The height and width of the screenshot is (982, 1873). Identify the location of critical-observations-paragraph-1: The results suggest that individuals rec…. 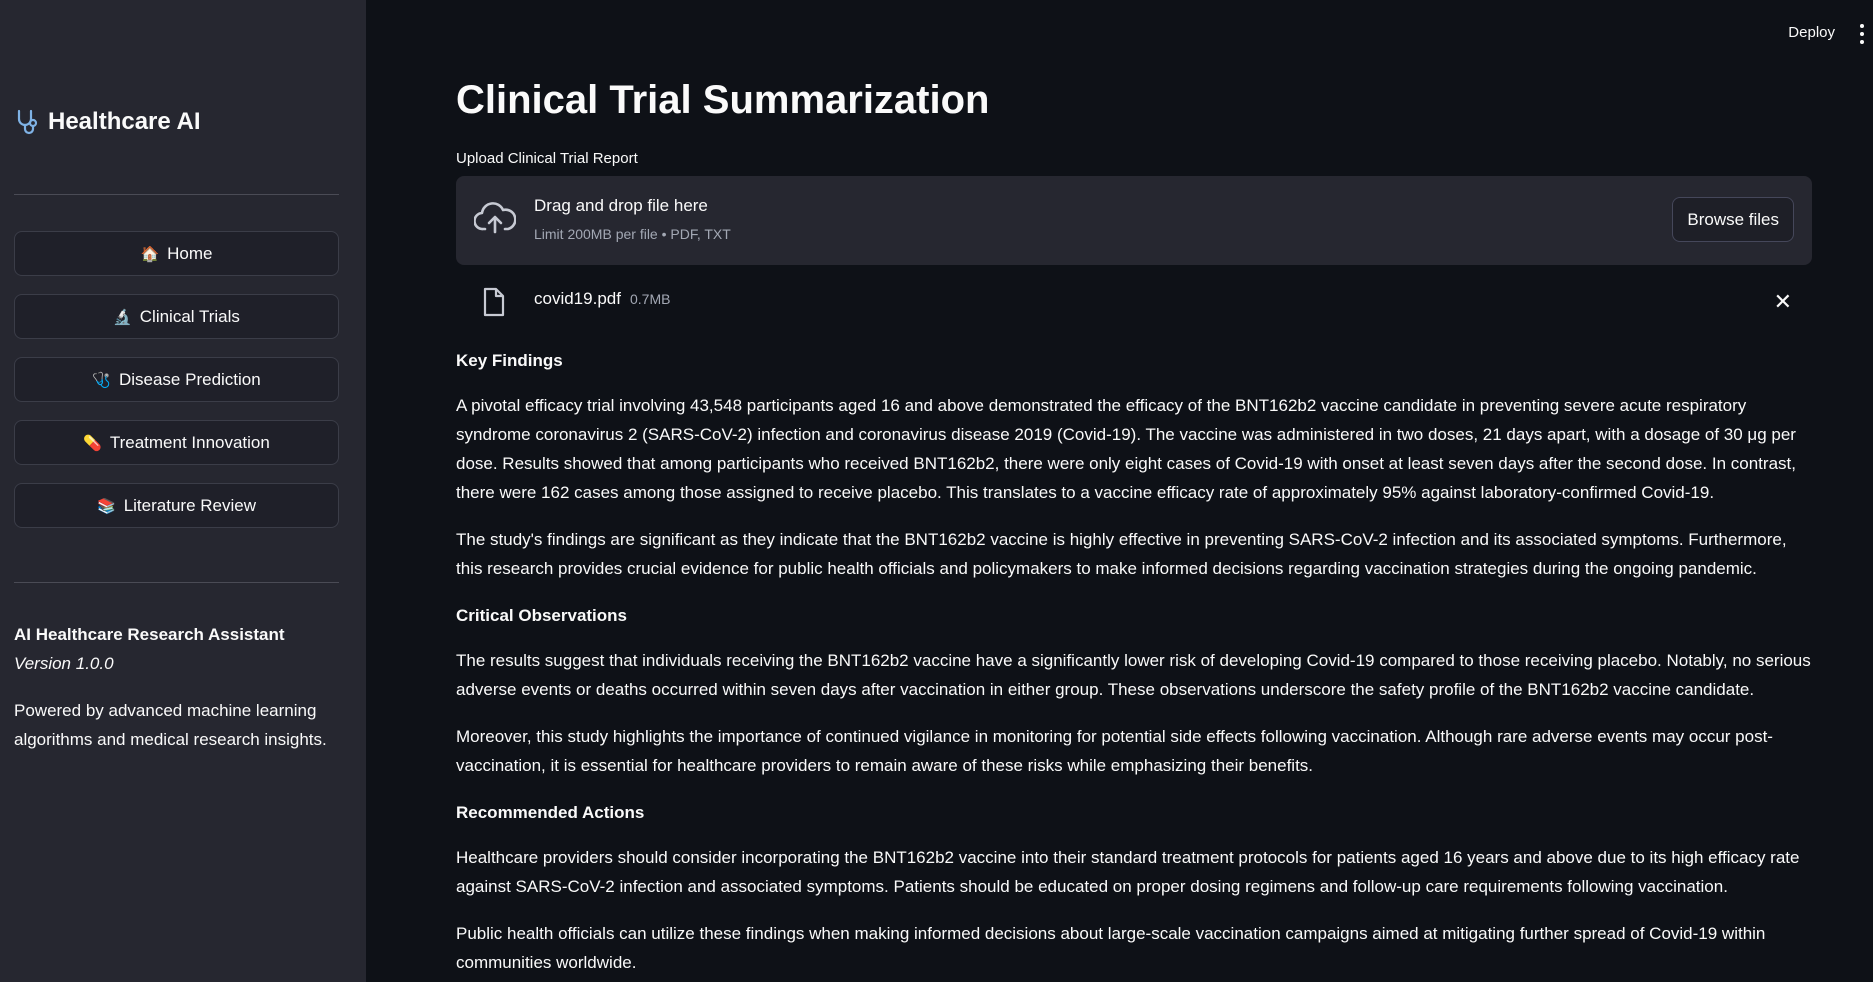
(1133, 675).